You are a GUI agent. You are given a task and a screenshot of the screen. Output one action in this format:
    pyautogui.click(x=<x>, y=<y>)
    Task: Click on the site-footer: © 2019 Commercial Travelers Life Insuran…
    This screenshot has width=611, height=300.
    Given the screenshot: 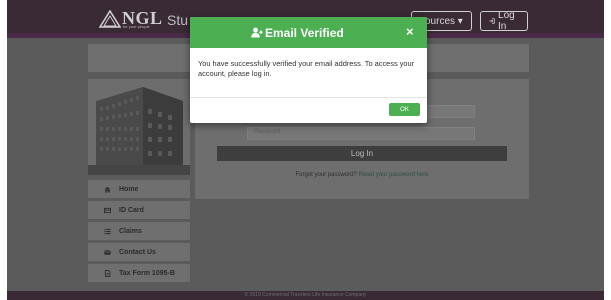 What is the action you would take?
    pyautogui.click(x=305, y=295)
    